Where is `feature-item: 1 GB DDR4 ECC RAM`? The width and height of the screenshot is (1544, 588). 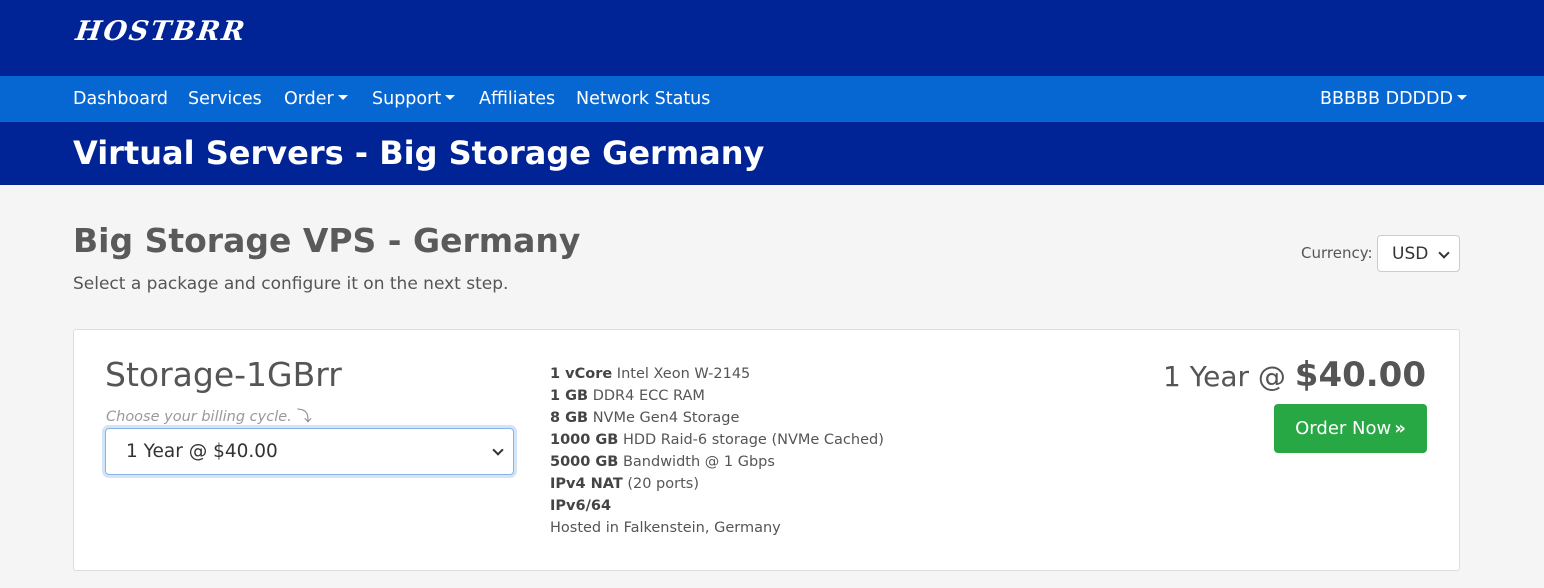
feature-item: 1 GB DDR4 ECC RAM is located at coordinates (627, 396).